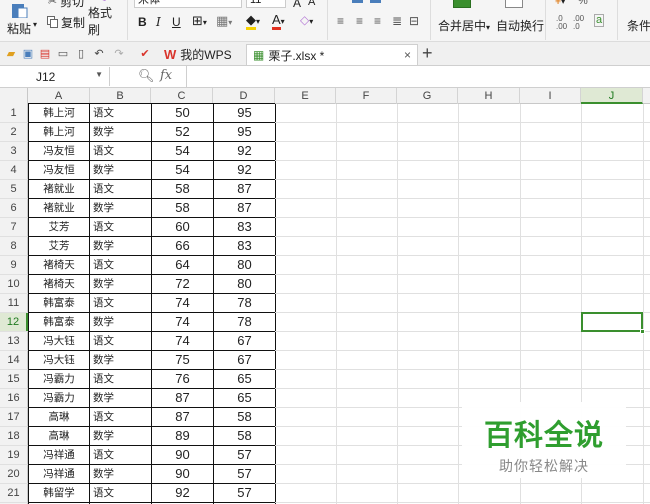 This screenshot has width=650, height=504. Describe the element at coordinates (306, 20) in the screenshot. I see `clear-format-button: ◇▾` at that location.